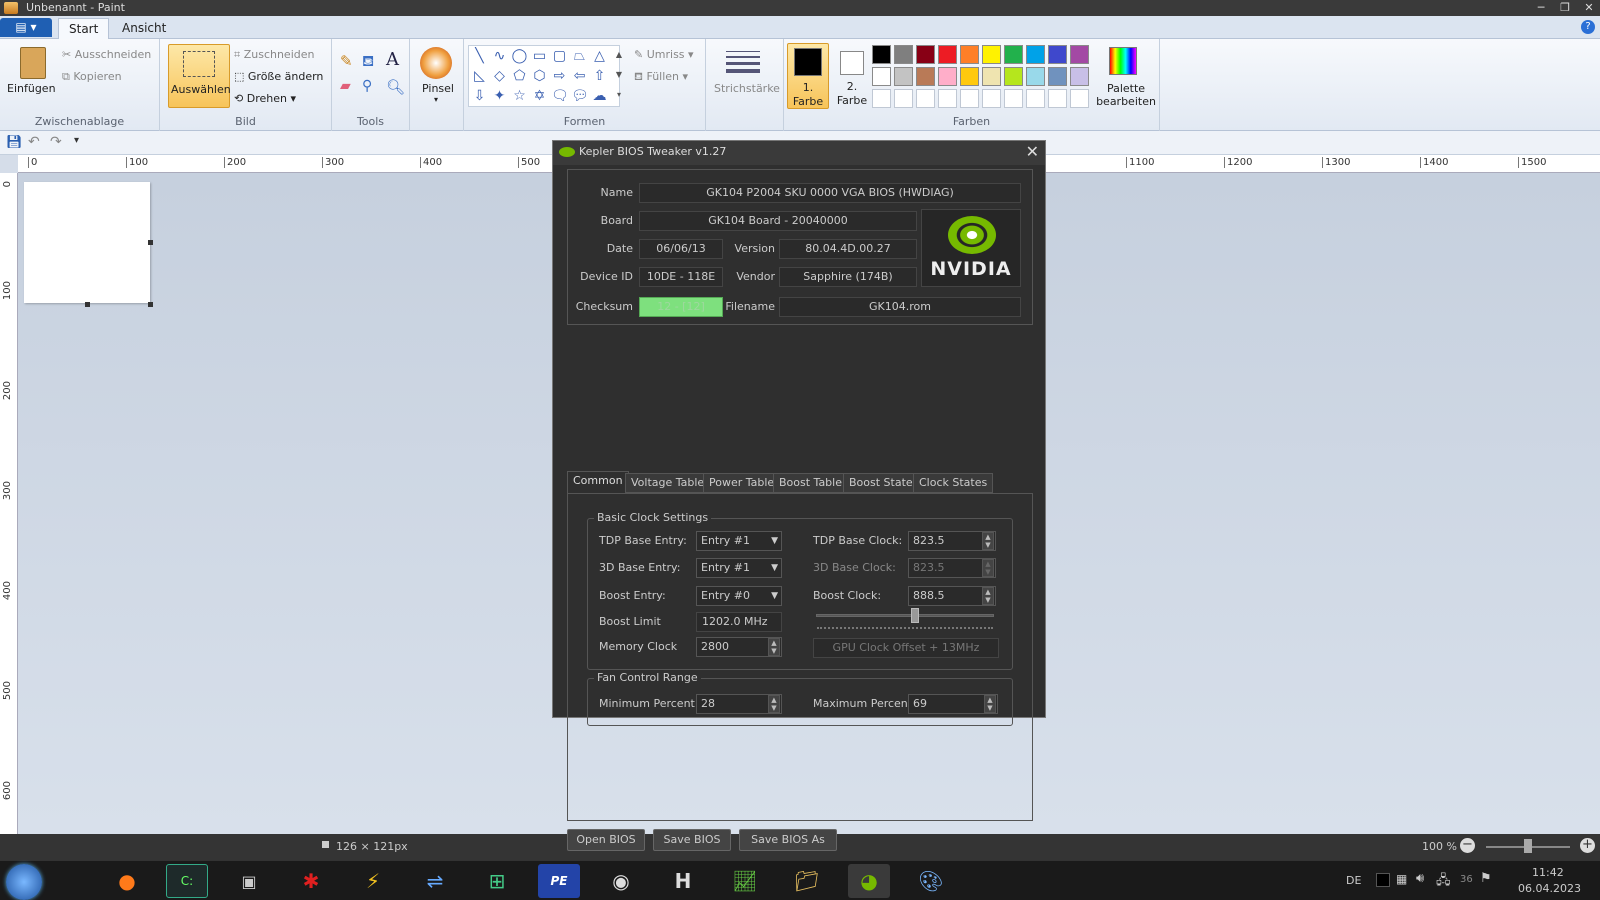  I want to click on action-center-flag-icon: ⚑, so click(1486, 878).